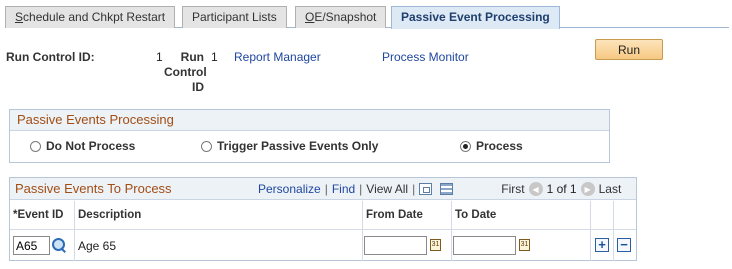 The width and height of the screenshot is (732, 269). What do you see at coordinates (19, 17) in the screenshot?
I see `tab-label-mnemonic: S` at bounding box center [19, 17].